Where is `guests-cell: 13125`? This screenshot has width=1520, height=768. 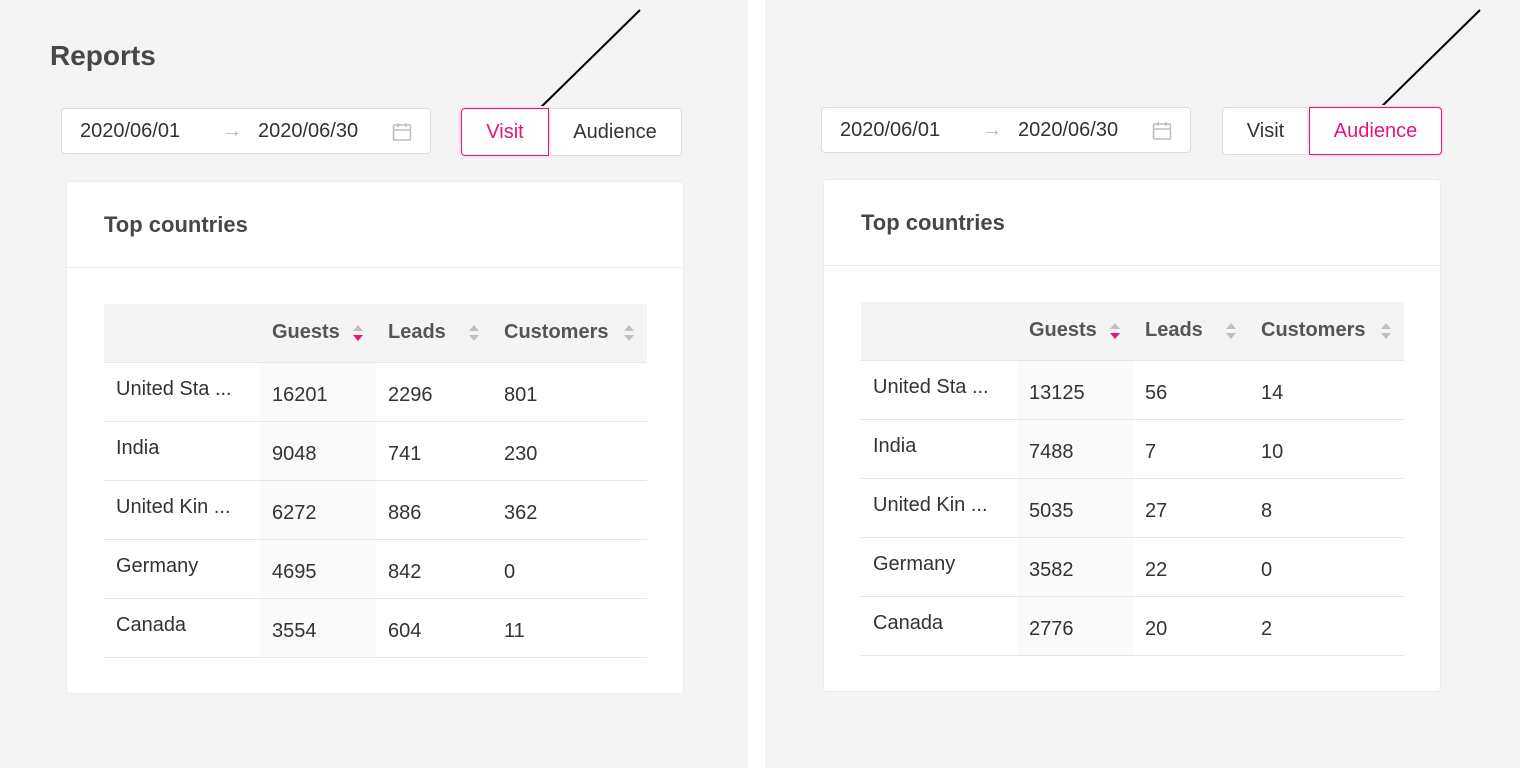
guests-cell: 13125 is located at coordinates (1075, 390).